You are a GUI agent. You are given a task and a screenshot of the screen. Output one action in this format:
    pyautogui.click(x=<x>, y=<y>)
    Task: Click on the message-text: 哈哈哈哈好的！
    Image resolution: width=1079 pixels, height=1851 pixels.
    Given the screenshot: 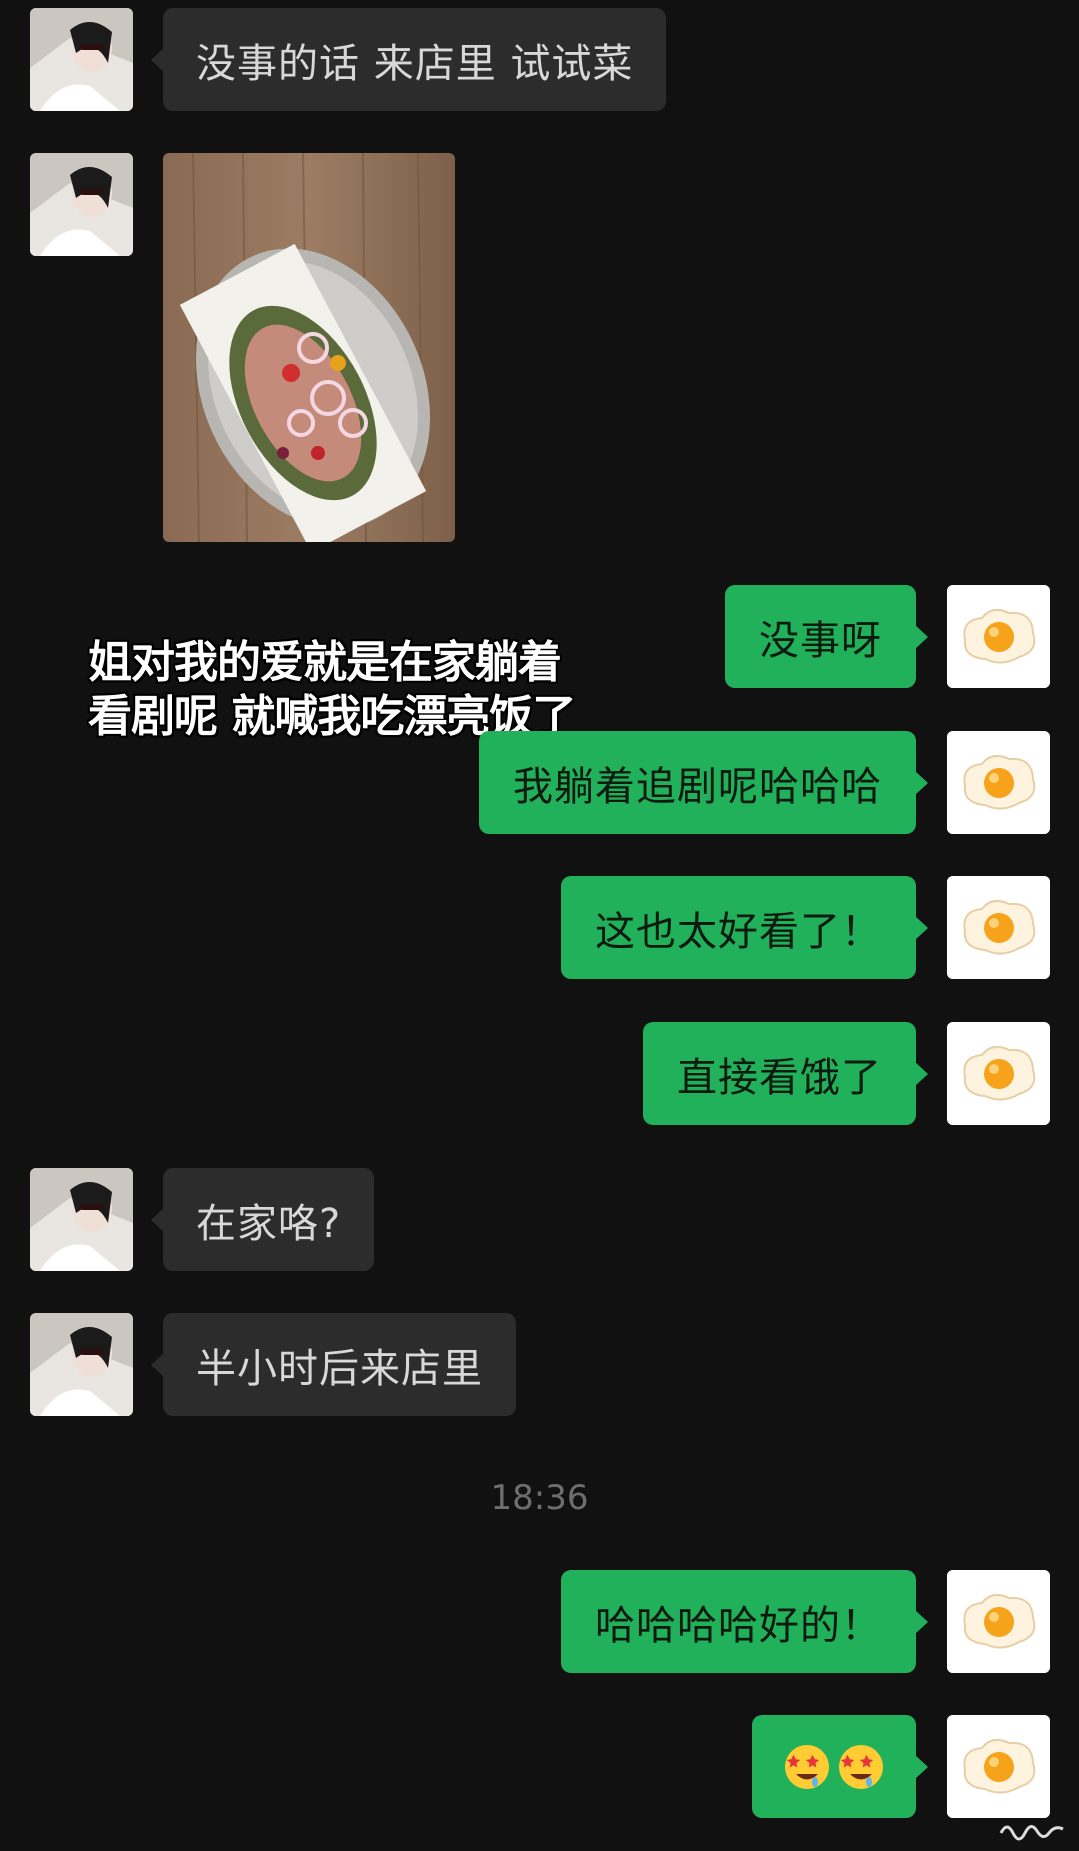 What is the action you would take?
    pyautogui.click(x=738, y=1625)
    